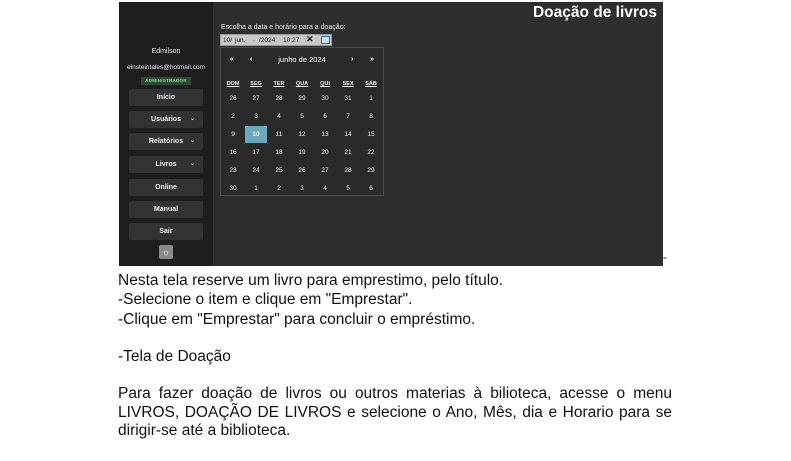 The width and height of the screenshot is (791, 461). I want to click on calendar-day: 16, so click(233, 152).